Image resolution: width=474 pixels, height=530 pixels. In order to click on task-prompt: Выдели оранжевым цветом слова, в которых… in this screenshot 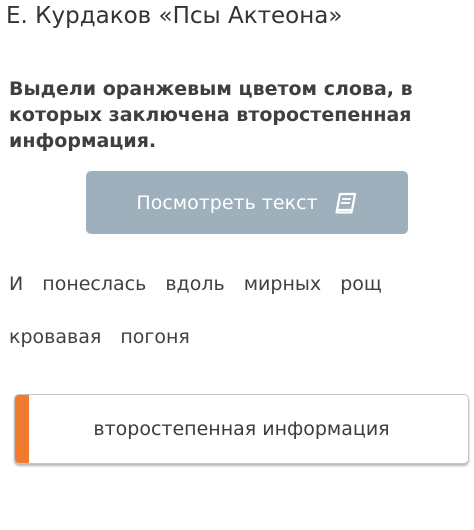, I will do `click(211, 115)`.